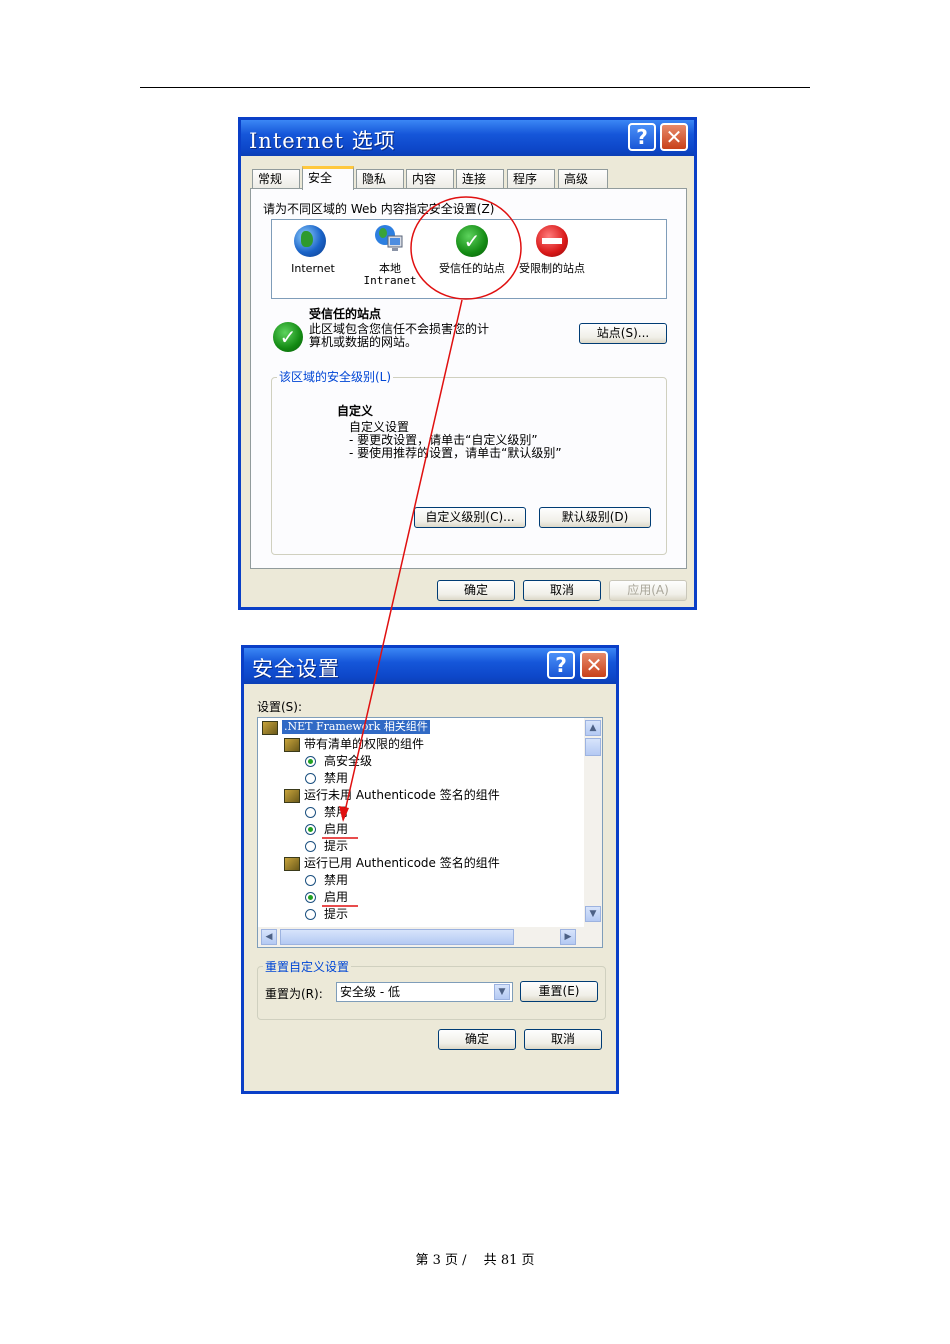 The height and width of the screenshot is (1344, 950). I want to click on chevron-down-icon: ▼, so click(502, 992).